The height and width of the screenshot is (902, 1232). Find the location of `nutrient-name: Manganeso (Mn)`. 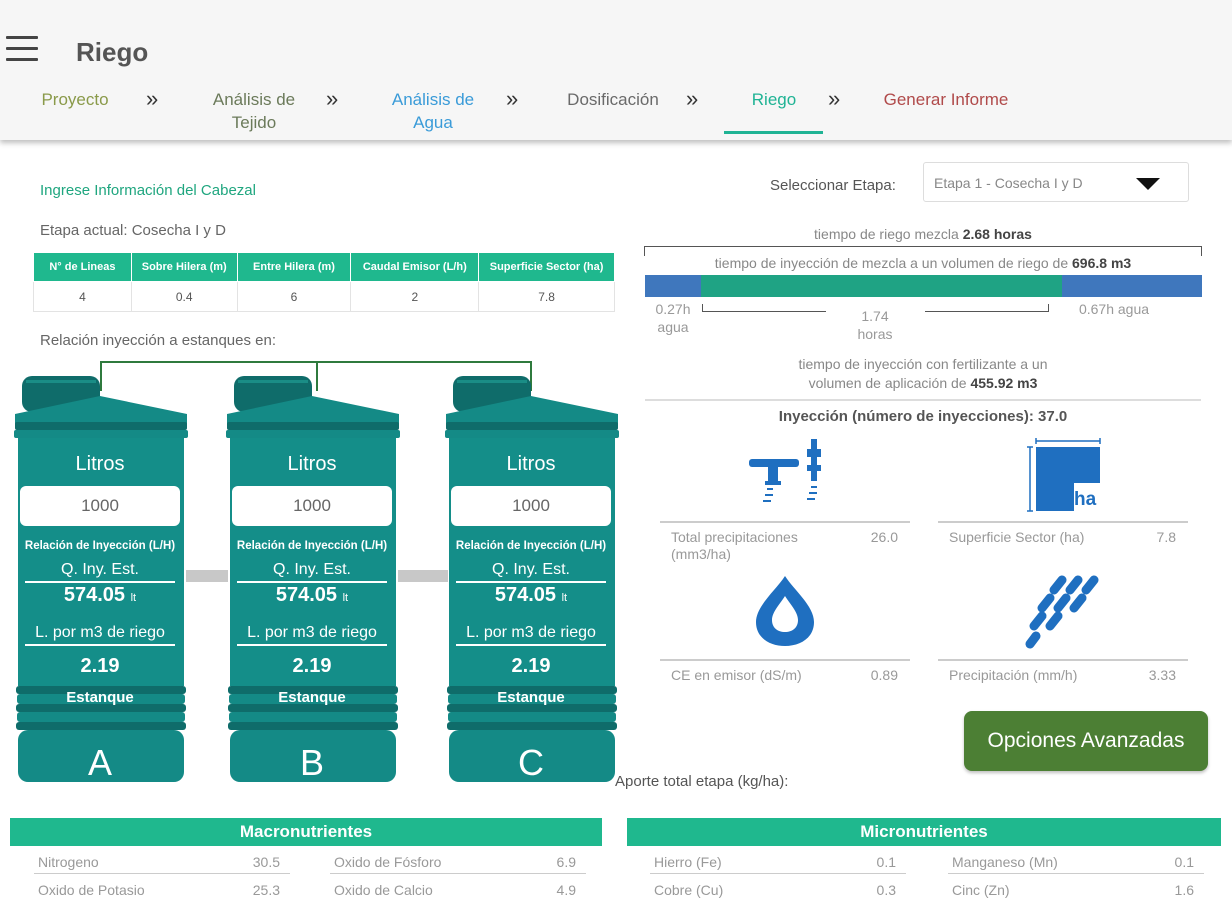

nutrient-name: Manganeso (Mn) is located at coordinates (1005, 862).